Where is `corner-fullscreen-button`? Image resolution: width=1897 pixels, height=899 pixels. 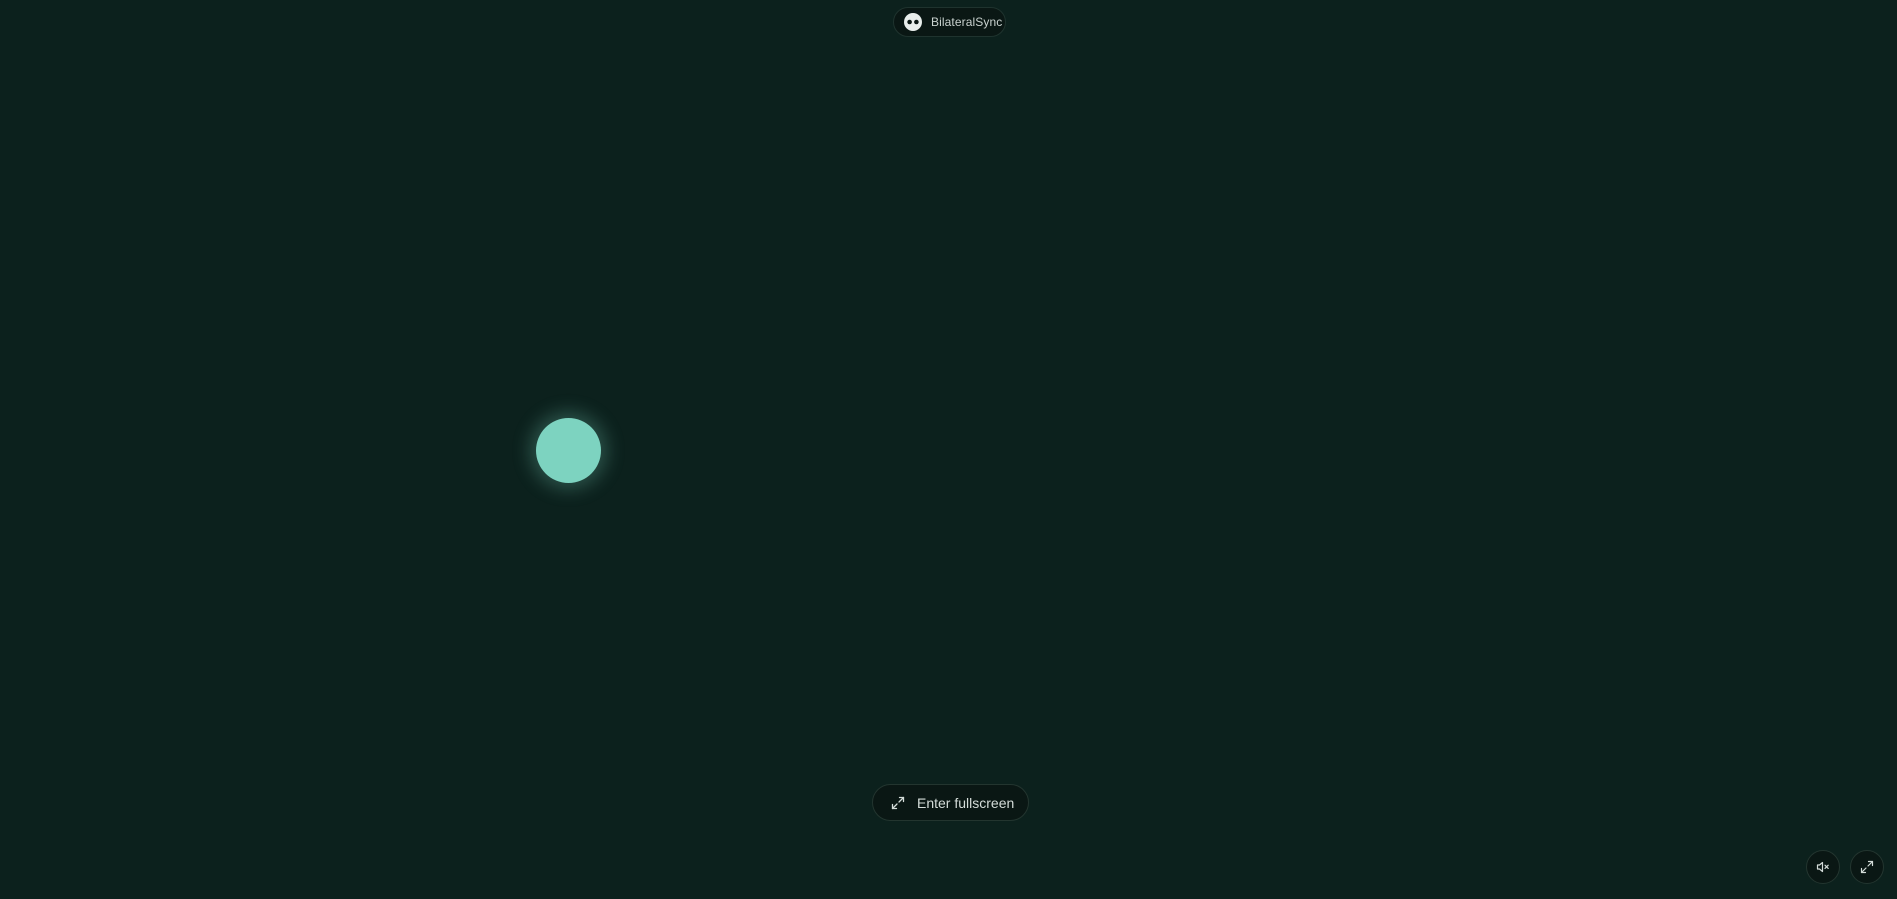 corner-fullscreen-button is located at coordinates (1867, 867).